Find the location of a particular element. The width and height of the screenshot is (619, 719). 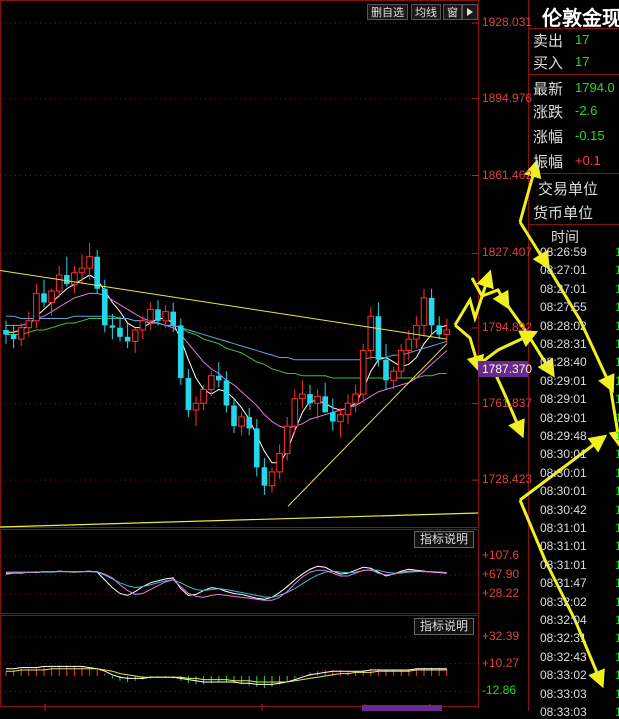

indicator1-y-tick: +107.6 is located at coordinates (501, 554).